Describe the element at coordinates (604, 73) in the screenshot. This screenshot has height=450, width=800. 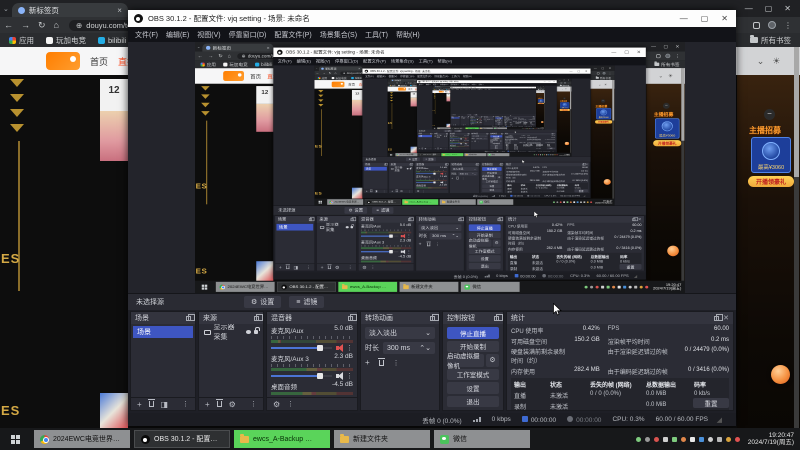
I see `profile-avatar` at that location.